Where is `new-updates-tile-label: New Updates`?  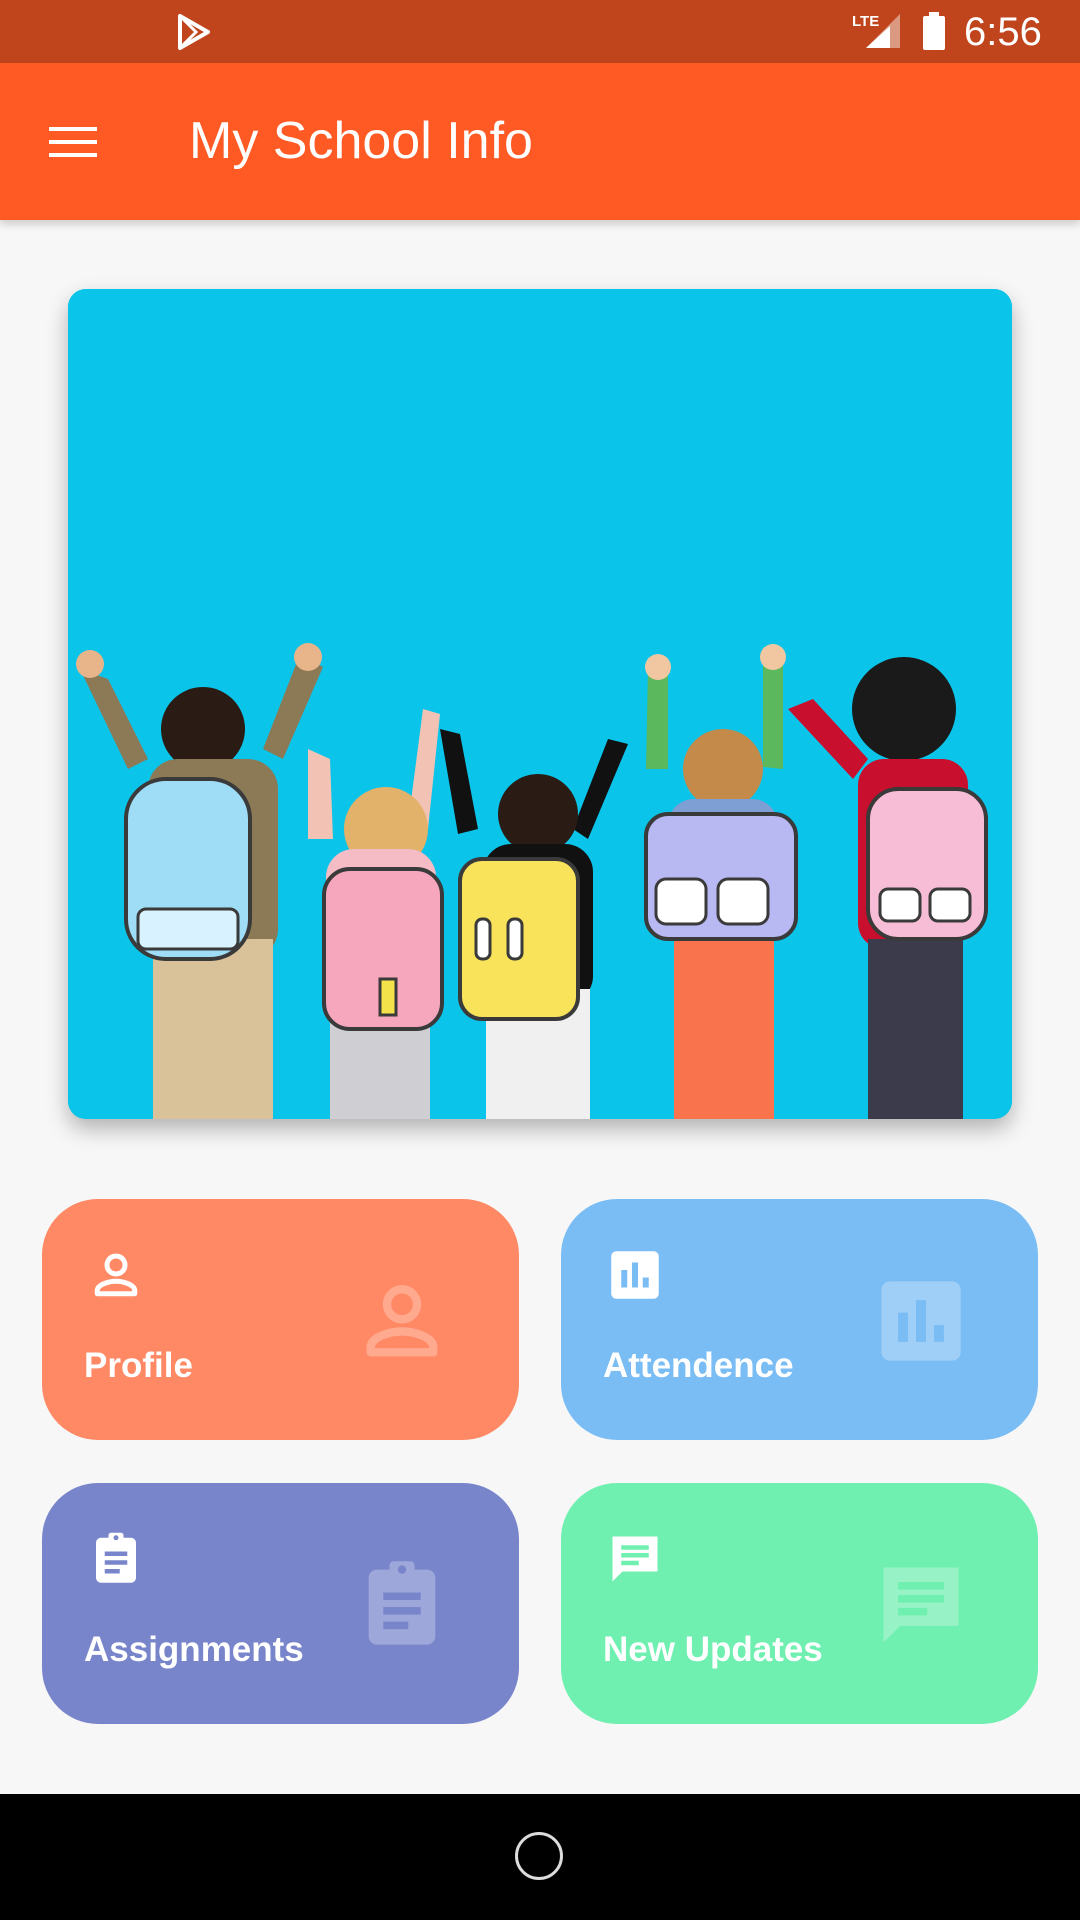 new-updates-tile-label: New Updates is located at coordinates (713, 1649).